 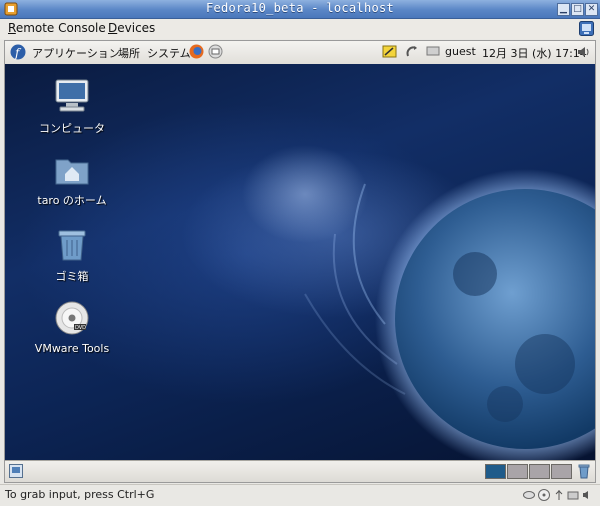 What do you see at coordinates (534, 53) in the screenshot?
I see `clock: 12月 3日 (水) 17:14` at bounding box center [534, 53].